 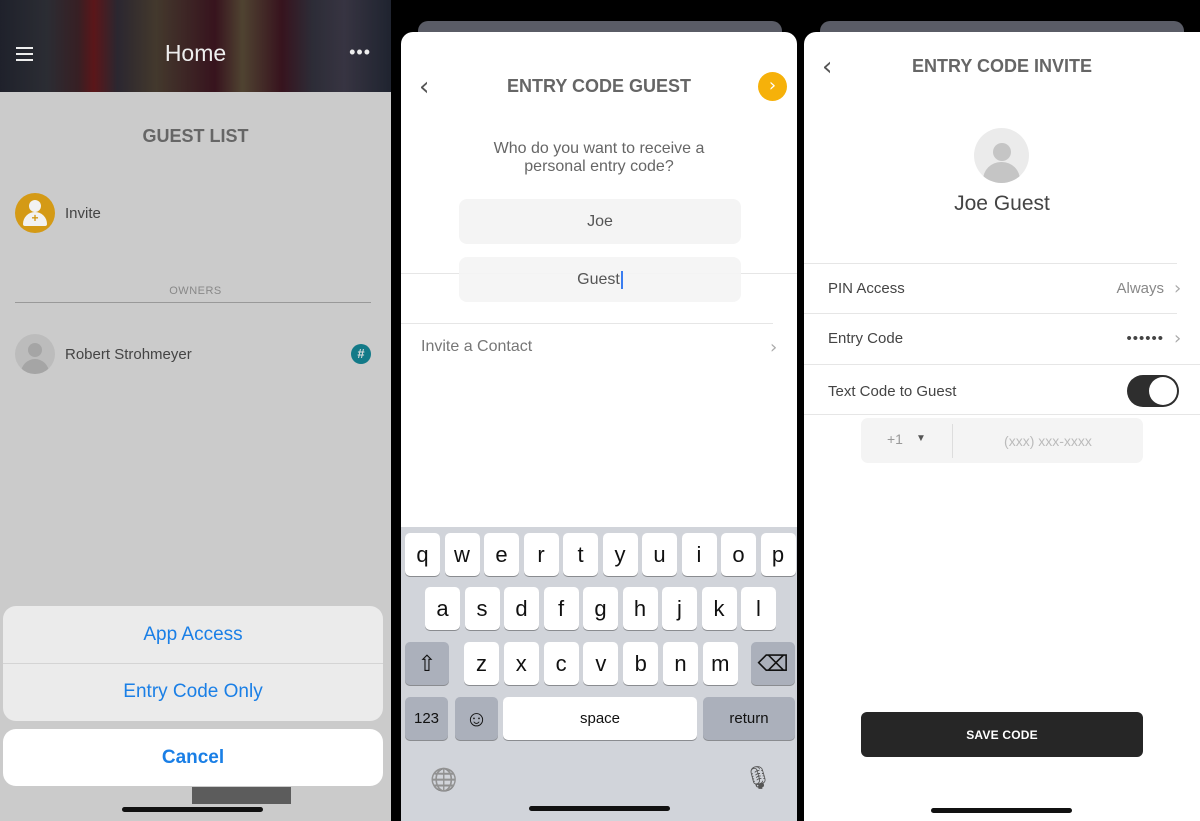 What do you see at coordinates (1002, 66) in the screenshot?
I see `page-title: ENTRY CODE INVITE` at bounding box center [1002, 66].